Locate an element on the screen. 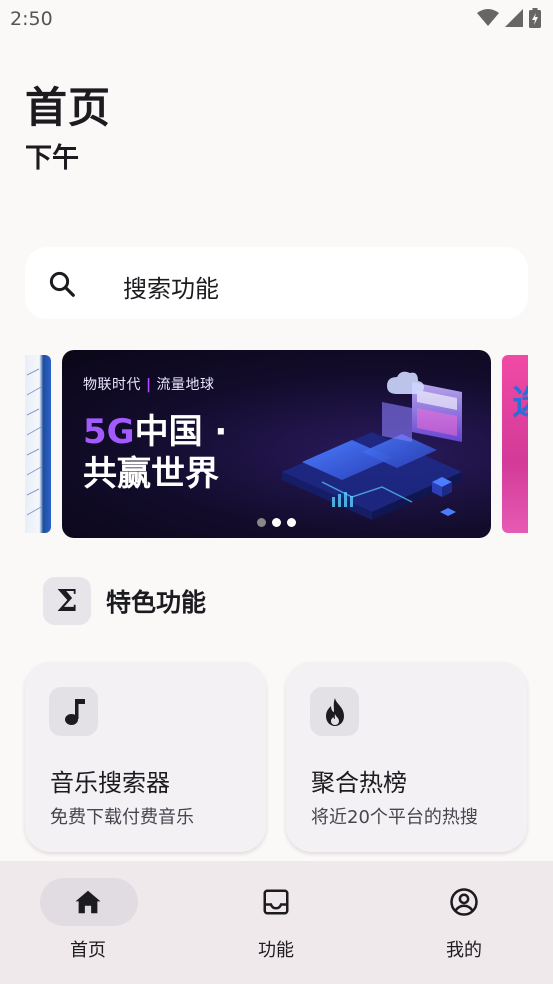 The height and width of the screenshot is (984, 553). account-circle-icon is located at coordinates (464, 902).